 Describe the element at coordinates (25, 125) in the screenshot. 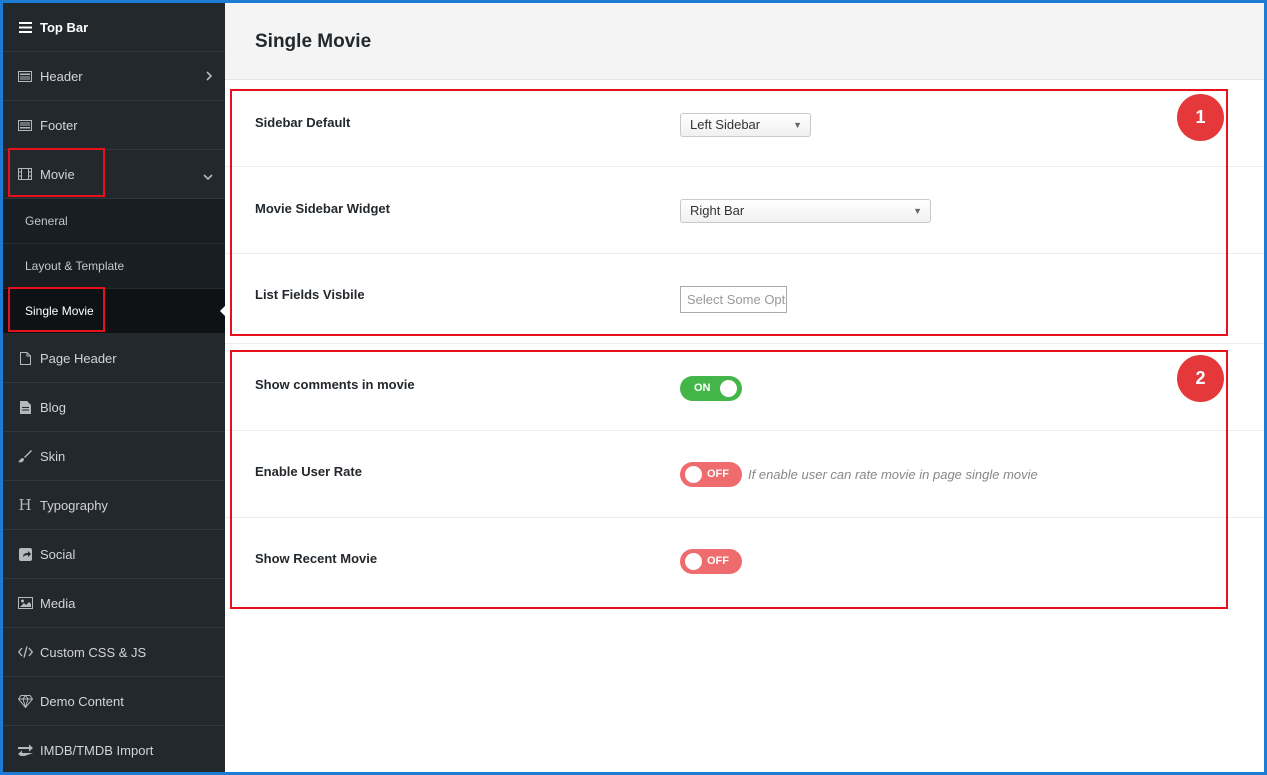

I see `footer-icon` at that location.